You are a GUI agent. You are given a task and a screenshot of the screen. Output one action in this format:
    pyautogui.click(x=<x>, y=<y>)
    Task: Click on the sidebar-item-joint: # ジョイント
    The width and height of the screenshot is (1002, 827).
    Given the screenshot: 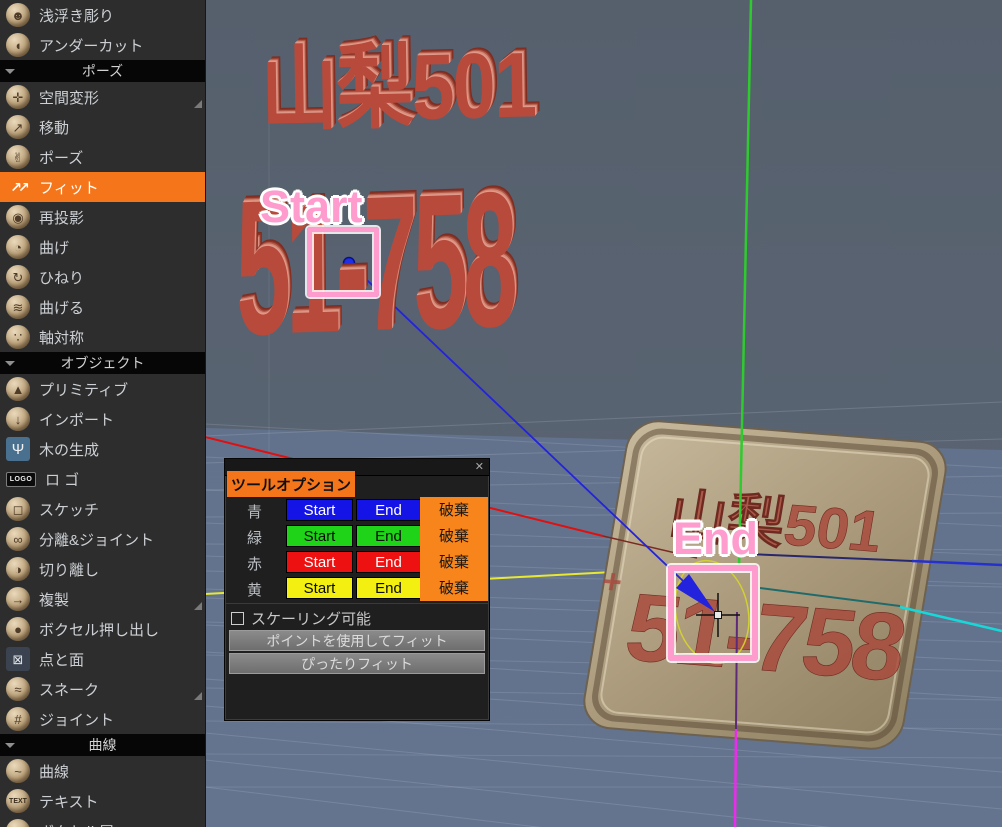 What is the action you would take?
    pyautogui.click(x=102, y=719)
    